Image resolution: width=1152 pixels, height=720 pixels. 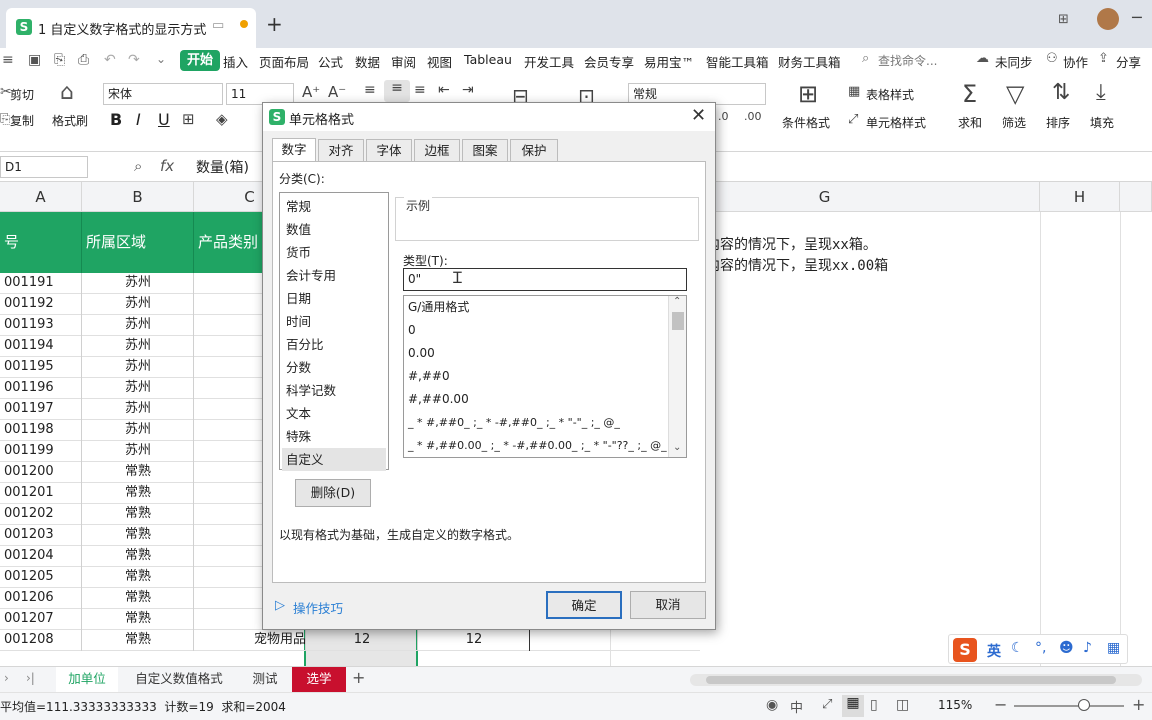 What do you see at coordinates (994, 651) in the screenshot?
I see `ime-language: 英` at bounding box center [994, 651].